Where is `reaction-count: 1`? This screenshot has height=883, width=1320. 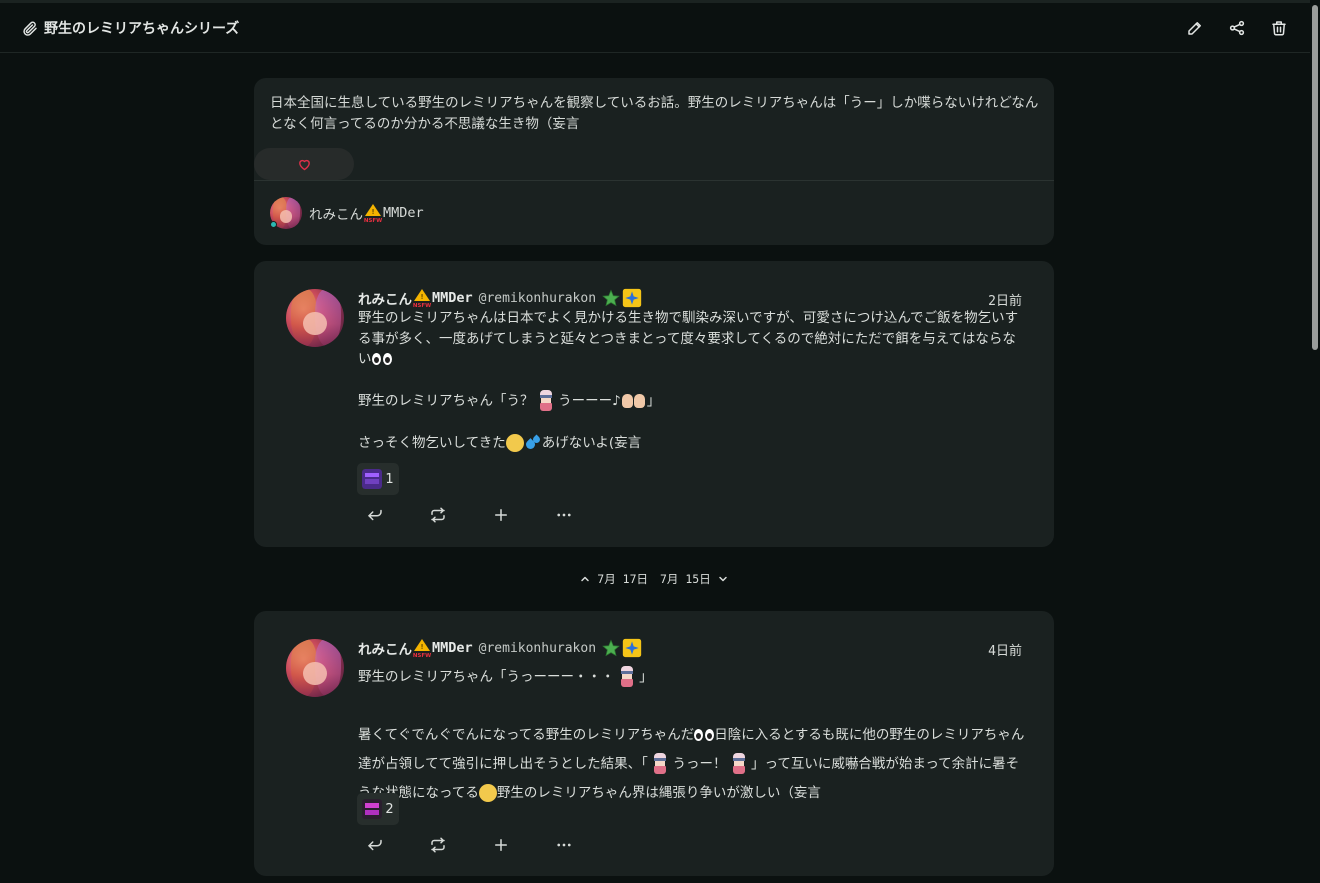 reaction-count: 1 is located at coordinates (389, 479).